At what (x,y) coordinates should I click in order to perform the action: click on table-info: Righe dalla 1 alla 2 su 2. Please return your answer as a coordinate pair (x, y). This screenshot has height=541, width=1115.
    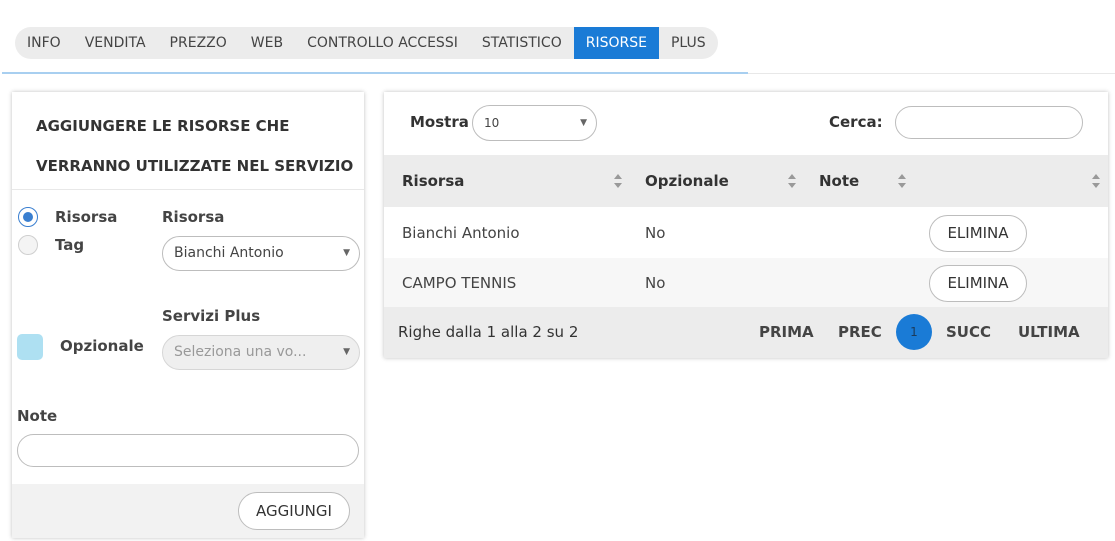
    Looking at the image, I should click on (488, 332).